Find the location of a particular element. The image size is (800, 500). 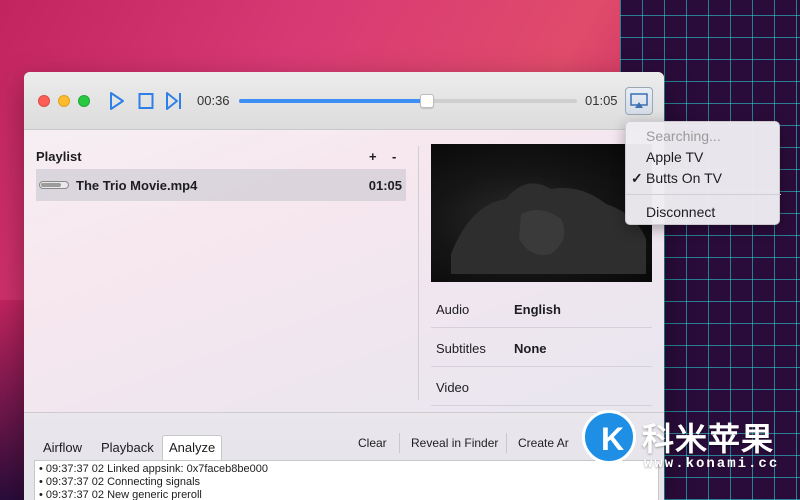

create-button: Create Ar is located at coordinates (543, 443).